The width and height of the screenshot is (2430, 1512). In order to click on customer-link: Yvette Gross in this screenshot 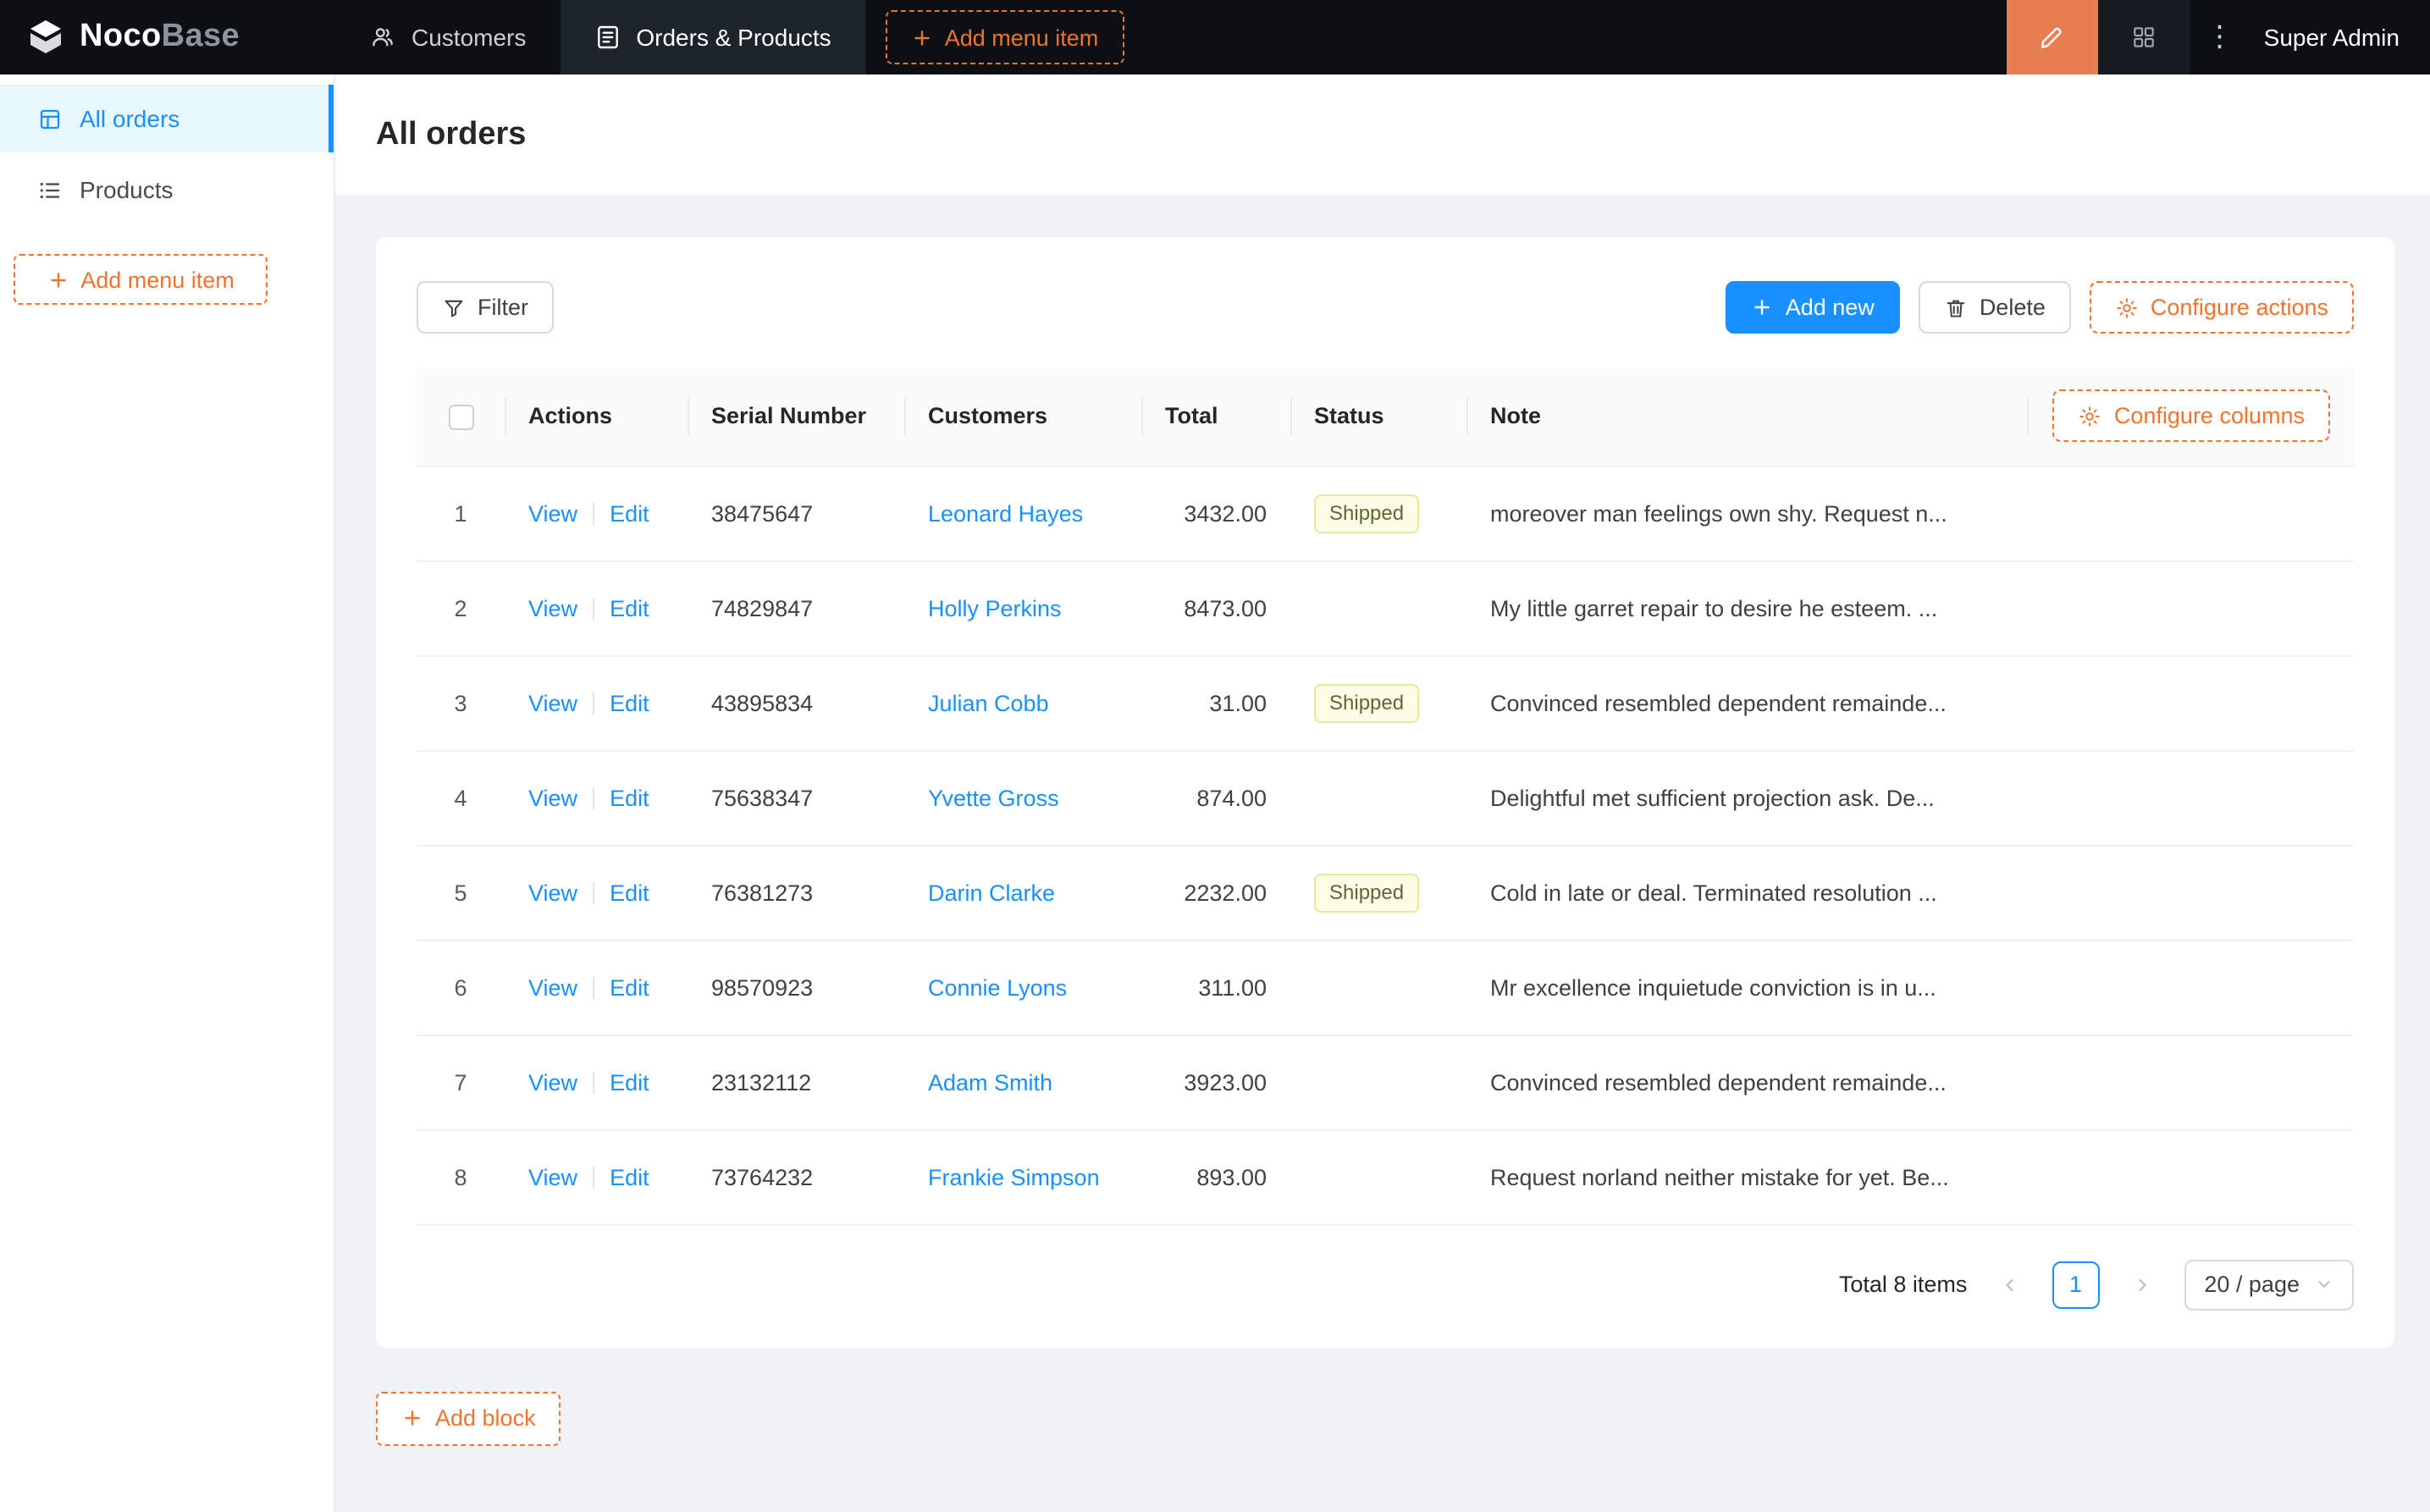, I will do `click(994, 797)`.